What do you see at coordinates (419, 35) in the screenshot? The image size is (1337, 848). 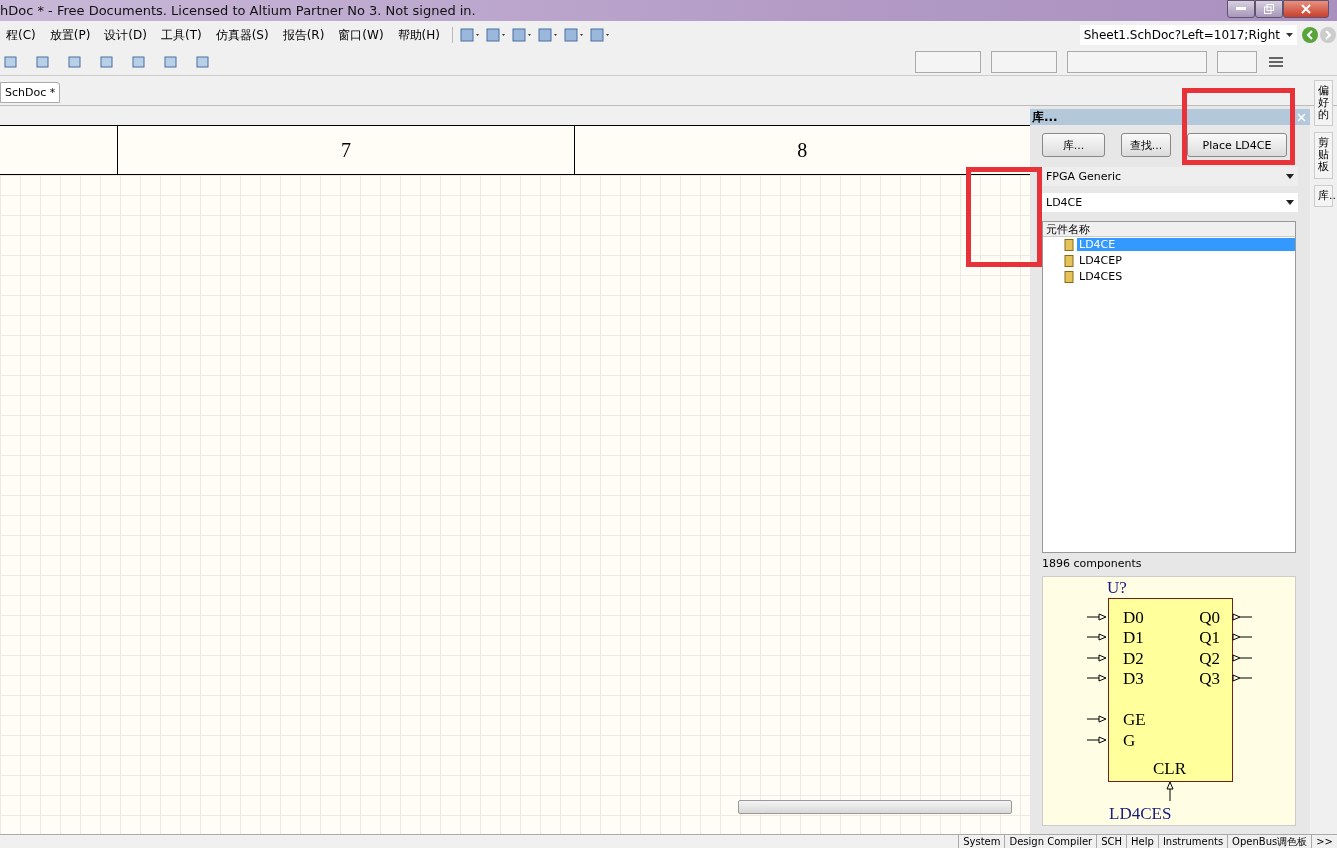 I see `menu-item: 帮助(H)` at bounding box center [419, 35].